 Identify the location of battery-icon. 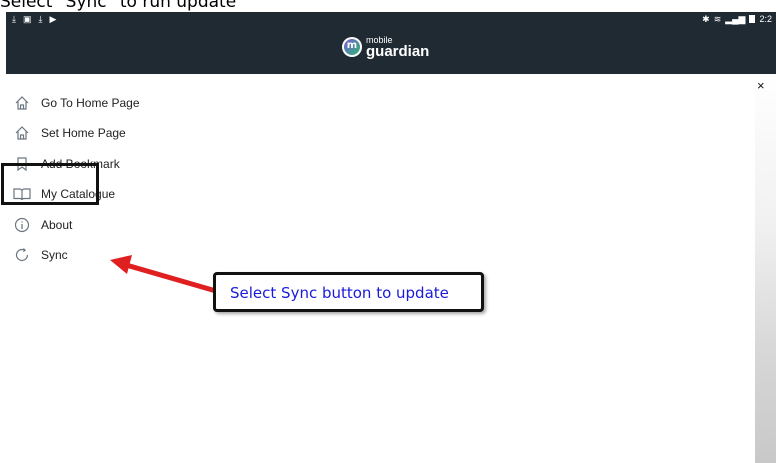
(752, 19).